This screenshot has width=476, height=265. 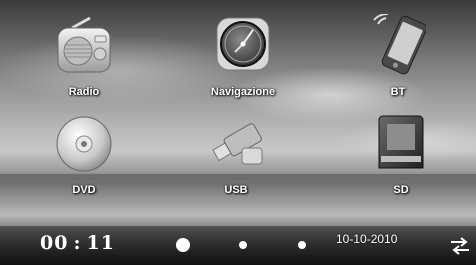 I want to click on app-sd: SD, so click(x=401, y=159).